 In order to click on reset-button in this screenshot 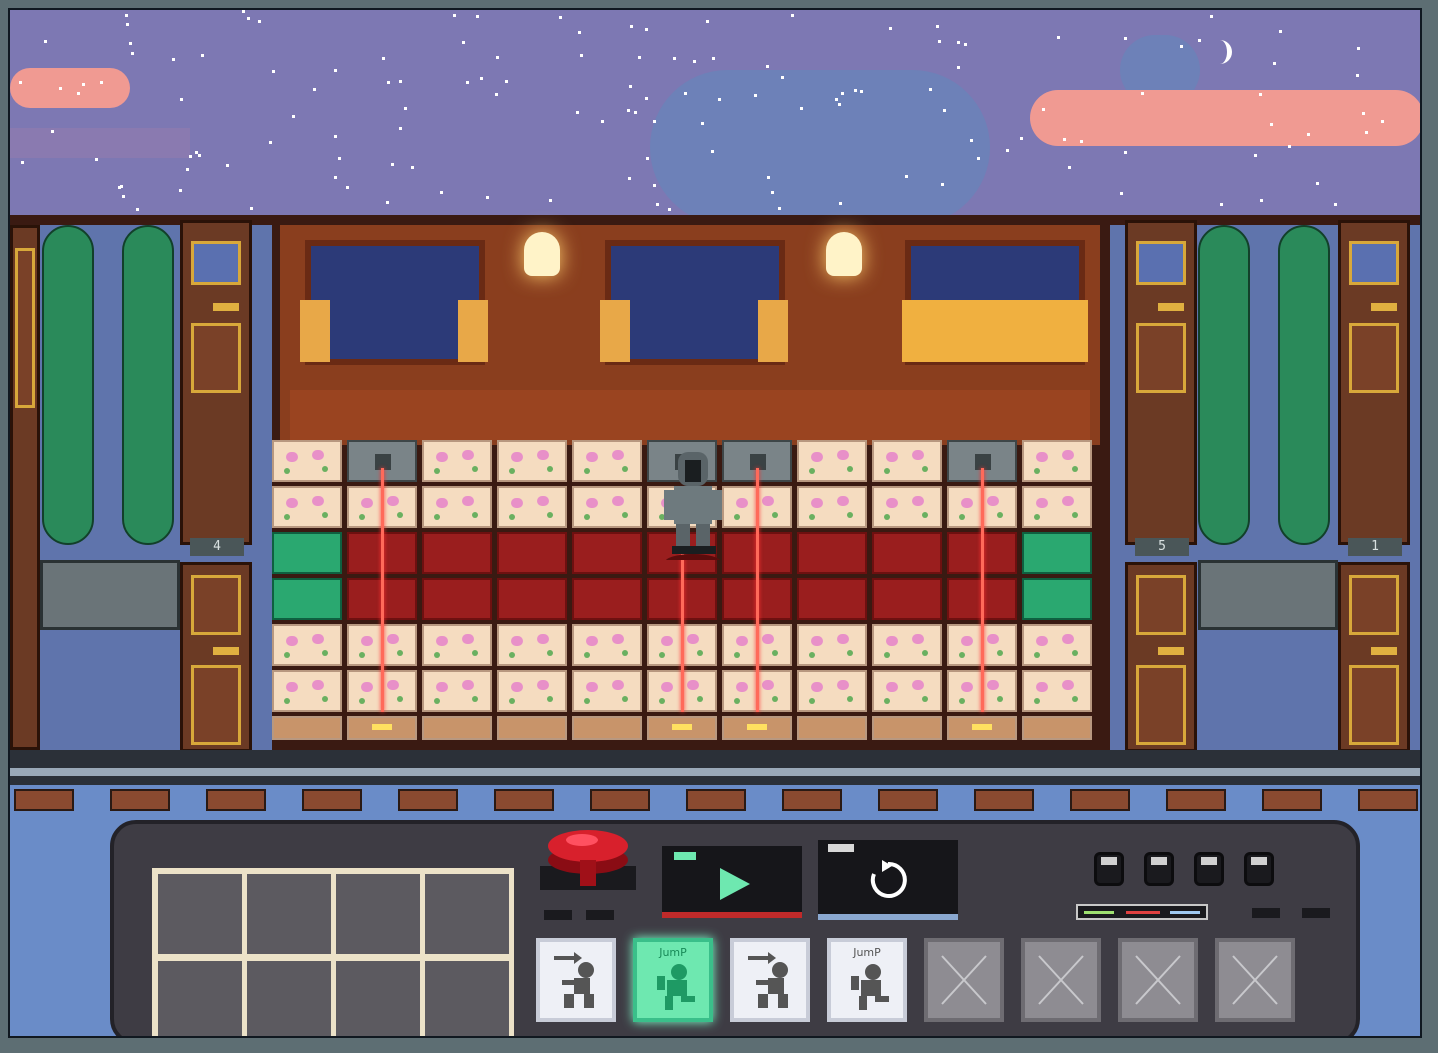, I will do `click(888, 880)`.